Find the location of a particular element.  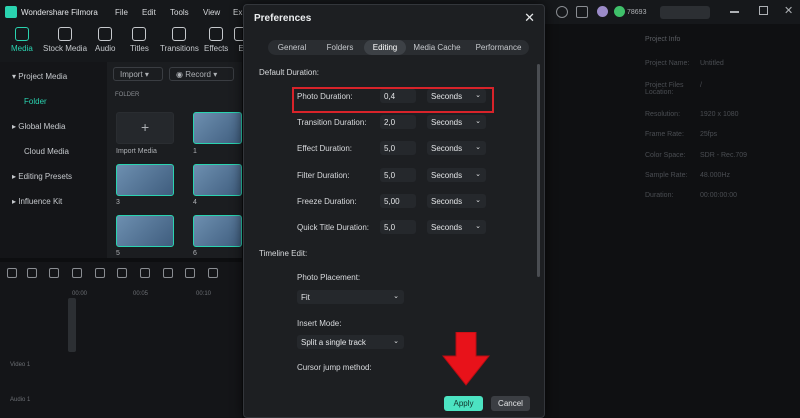

project-info-heading: Project Info is located at coordinates (663, 39).